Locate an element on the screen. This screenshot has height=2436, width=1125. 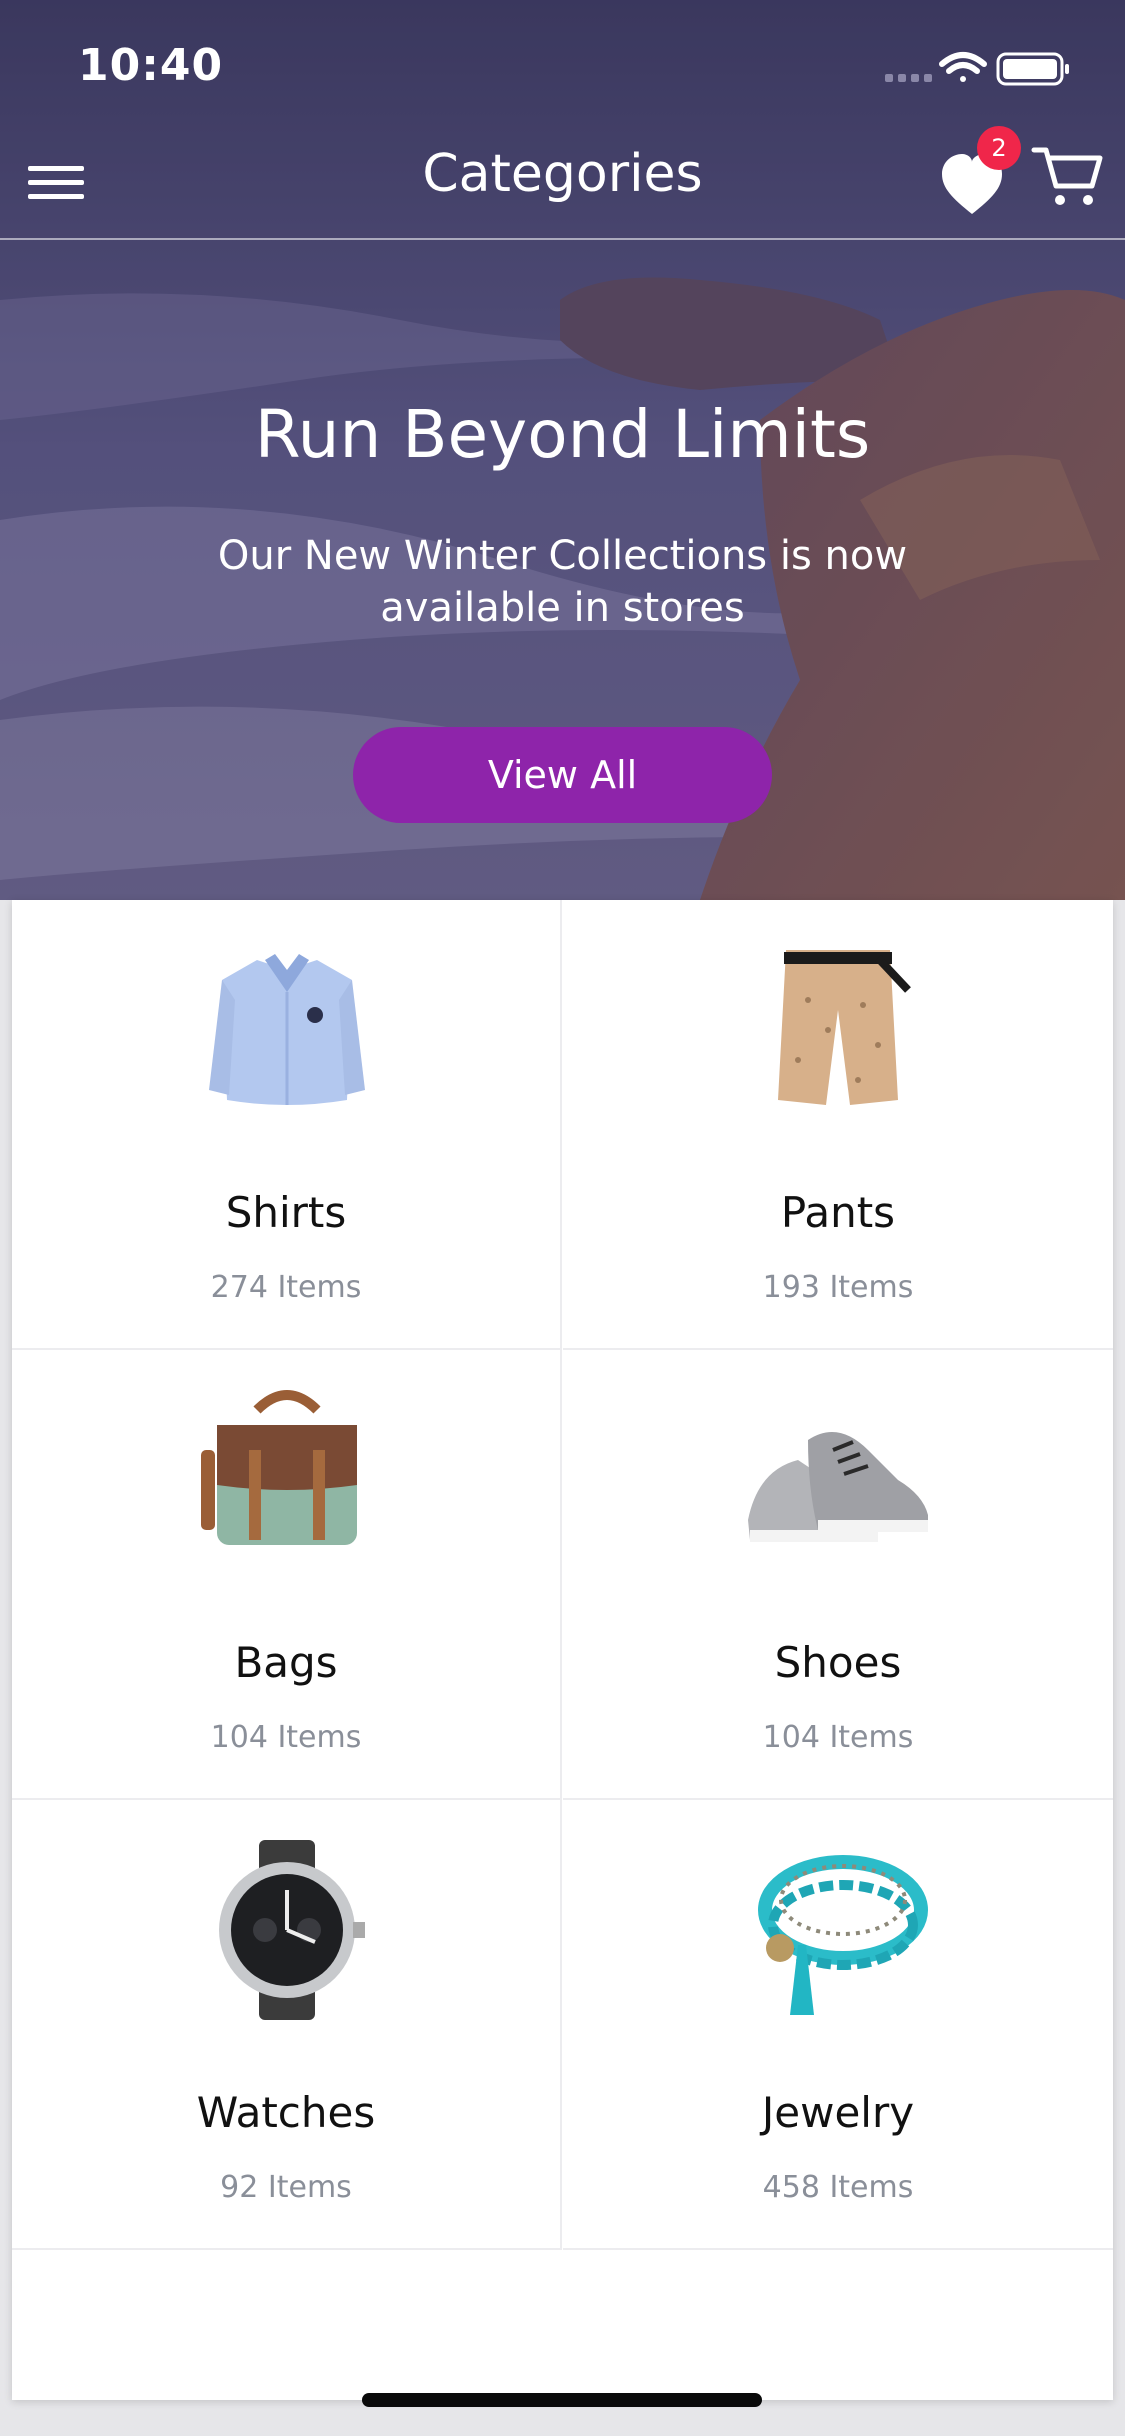
cart-icon is located at coordinates (1070, 174).